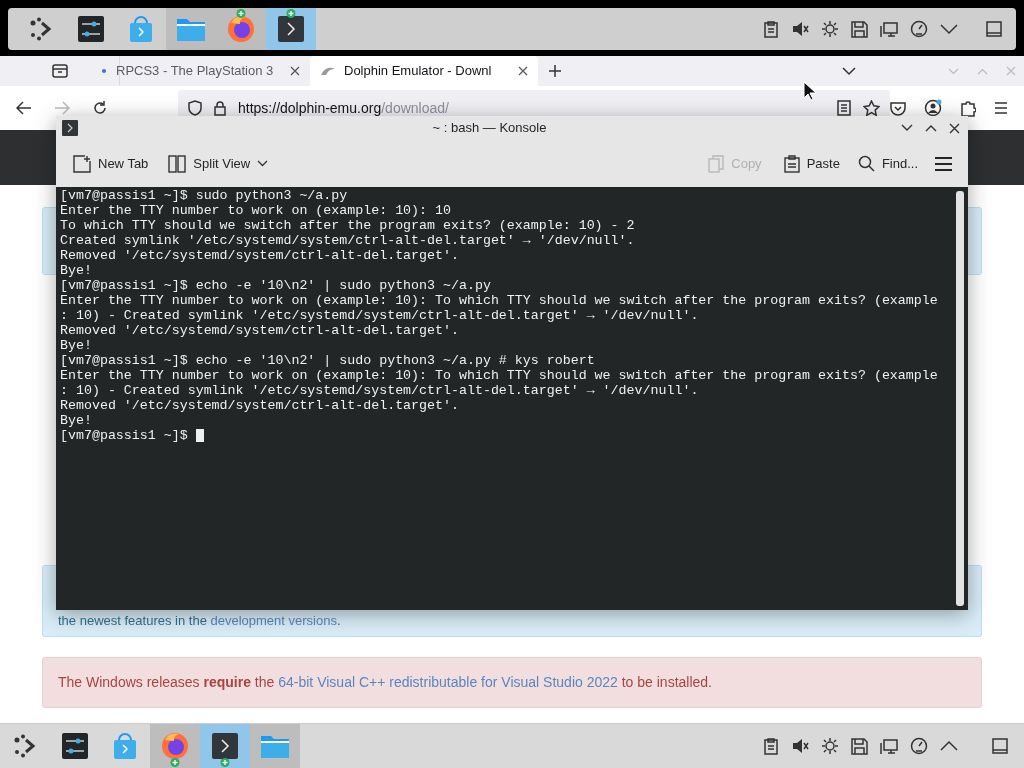 The width and height of the screenshot is (1024, 768). Describe the element at coordinates (199, 620) in the screenshot. I see `note-text: the newest features in the development versions.` at that location.